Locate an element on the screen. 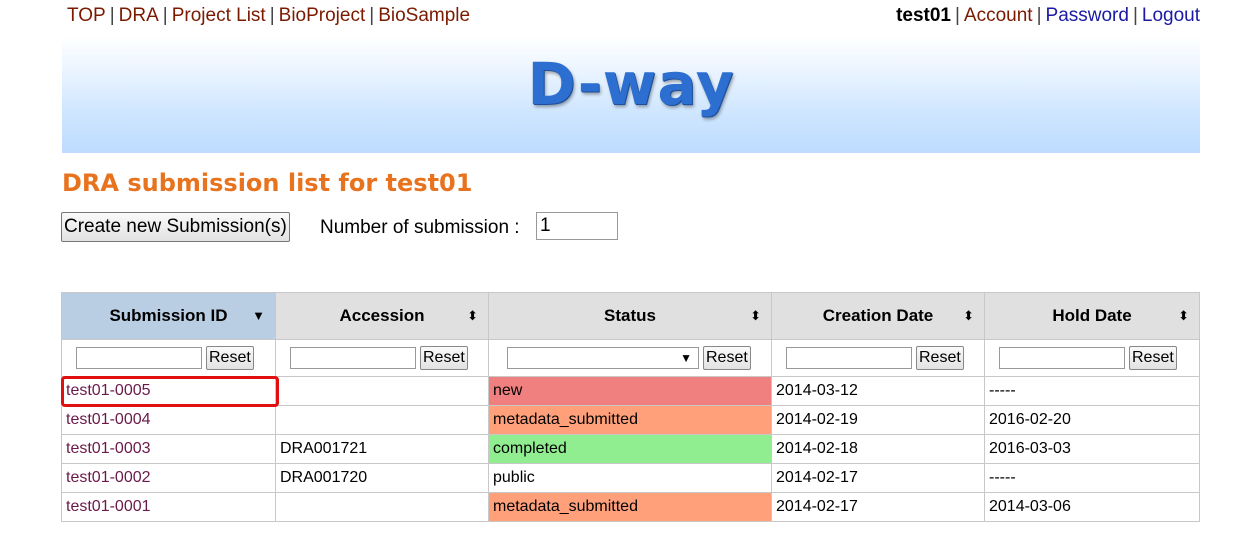 The width and height of the screenshot is (1249, 555). nav-link-biosample: BioSample is located at coordinates (424, 15).